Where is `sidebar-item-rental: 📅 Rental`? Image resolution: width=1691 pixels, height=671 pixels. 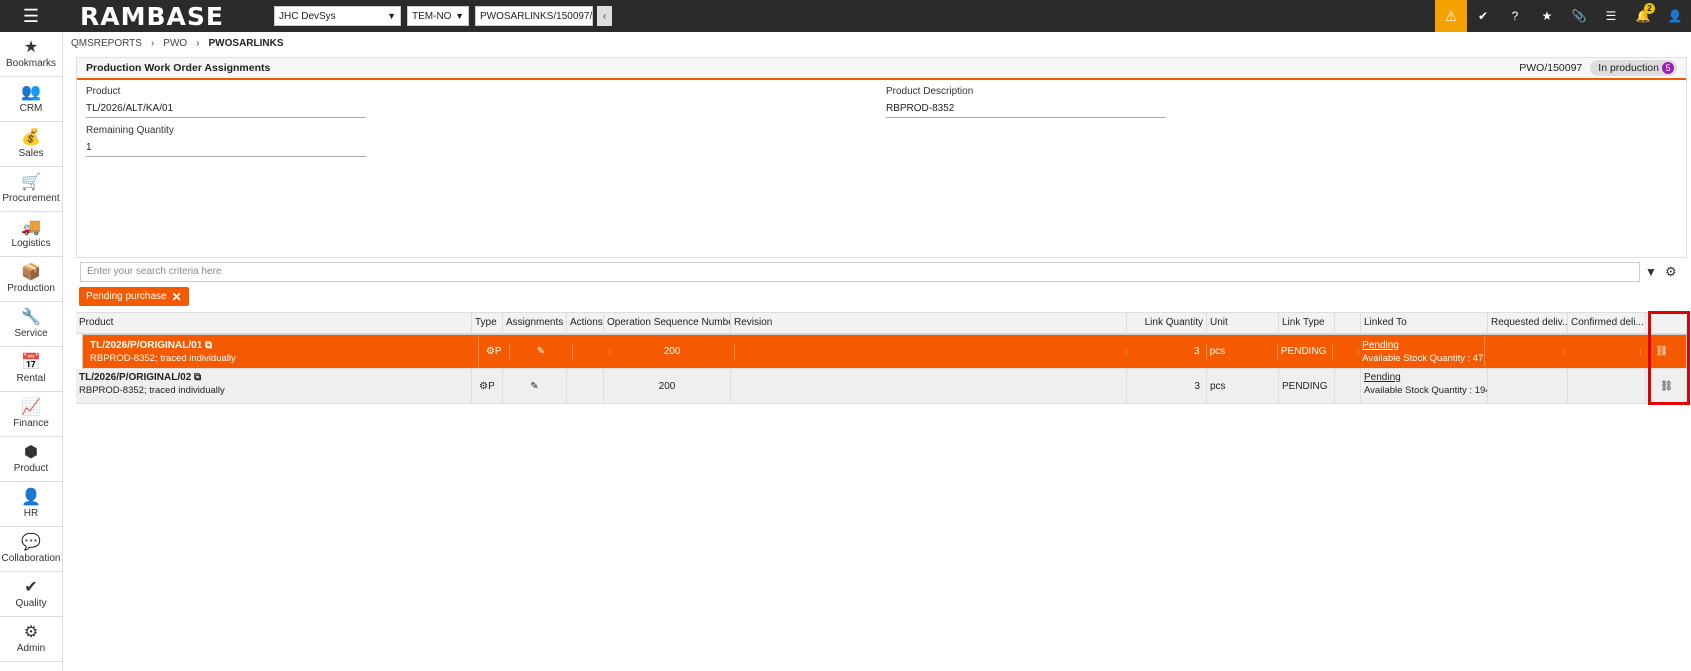
sidebar-item-rental: 📅 Rental is located at coordinates (31, 369).